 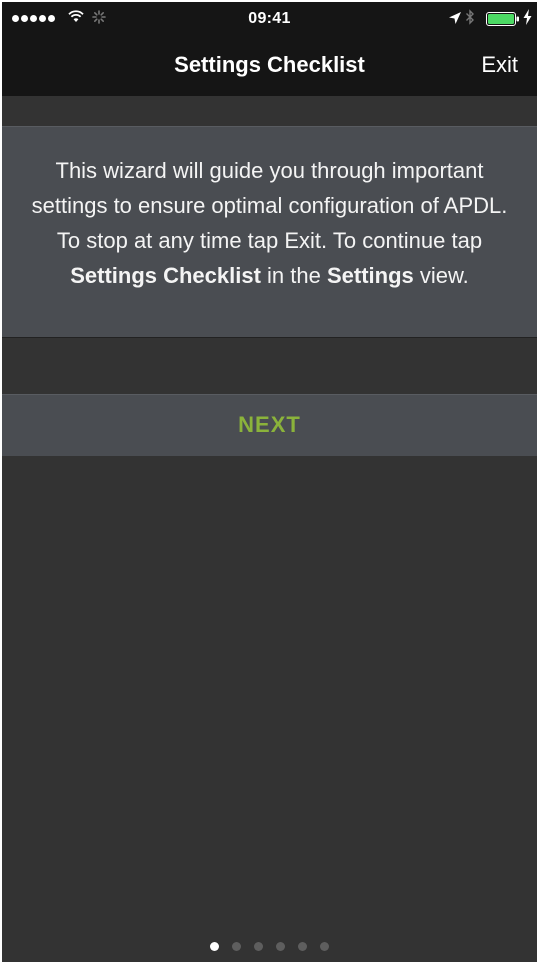 I want to click on location-arrow-icon, so click(x=455, y=18).